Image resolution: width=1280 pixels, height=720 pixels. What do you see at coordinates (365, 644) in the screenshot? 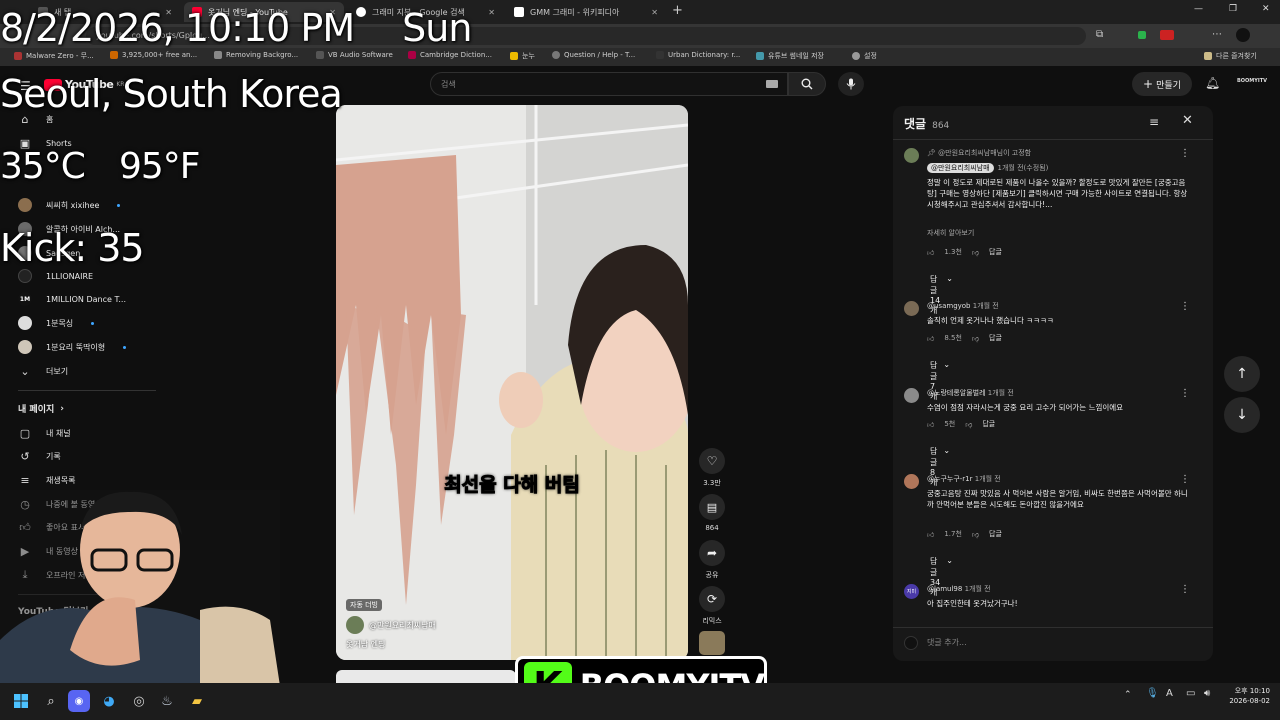
I see `video-title: 옷거남 엔딩` at bounding box center [365, 644].